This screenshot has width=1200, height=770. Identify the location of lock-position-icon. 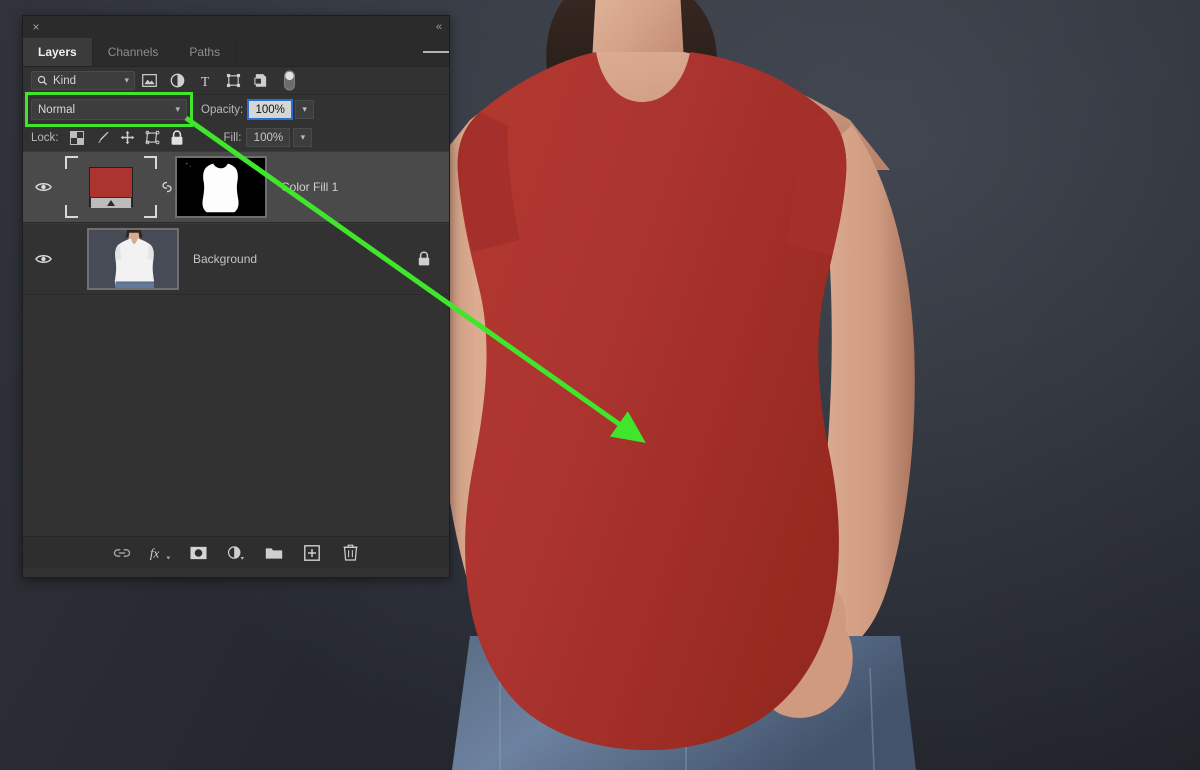
(127, 138).